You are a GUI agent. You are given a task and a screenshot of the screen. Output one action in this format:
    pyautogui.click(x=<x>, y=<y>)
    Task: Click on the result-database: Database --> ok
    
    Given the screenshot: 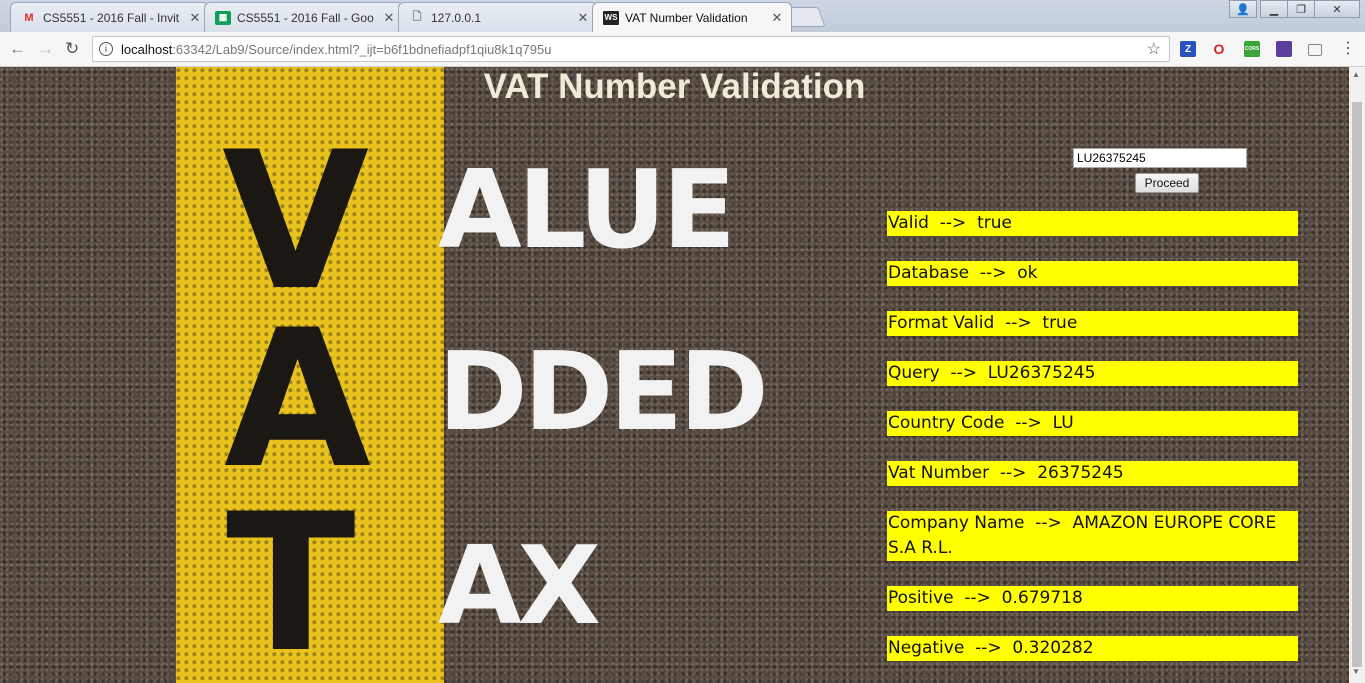 What is the action you would take?
    pyautogui.click(x=1092, y=273)
    